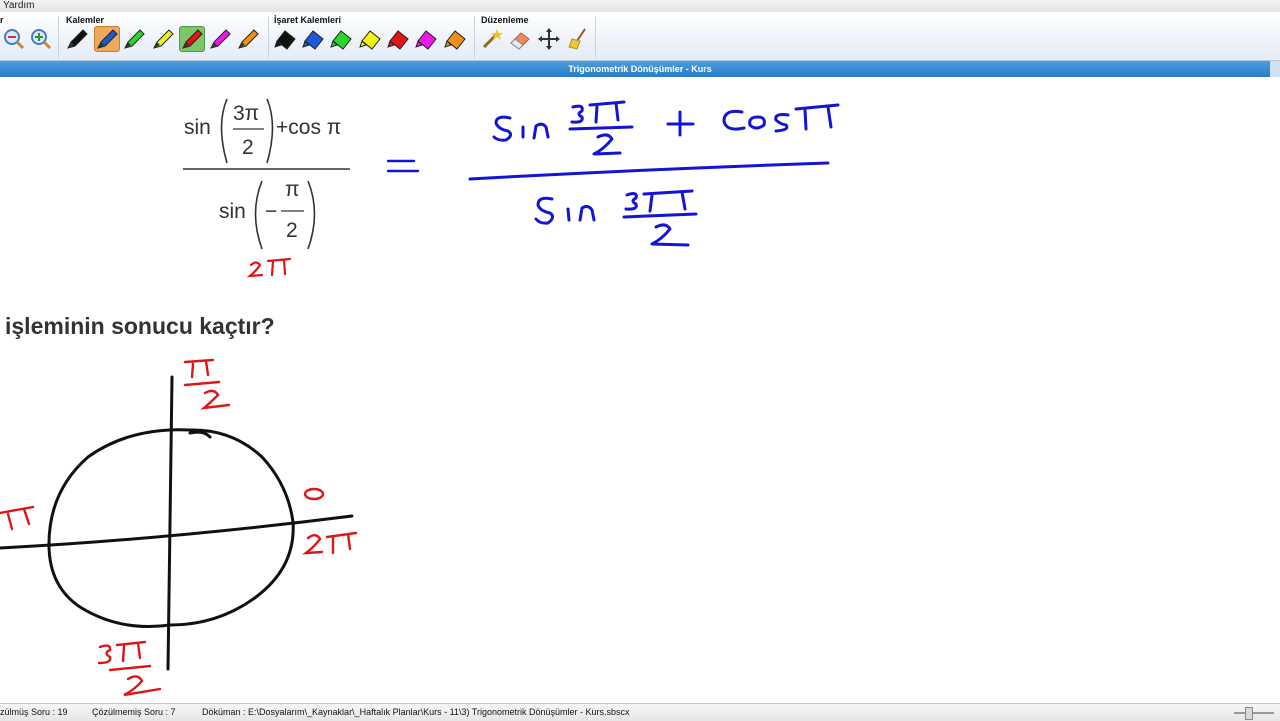 The width and height of the screenshot is (1280, 721). I want to click on marker-black-icon, so click(285, 40).